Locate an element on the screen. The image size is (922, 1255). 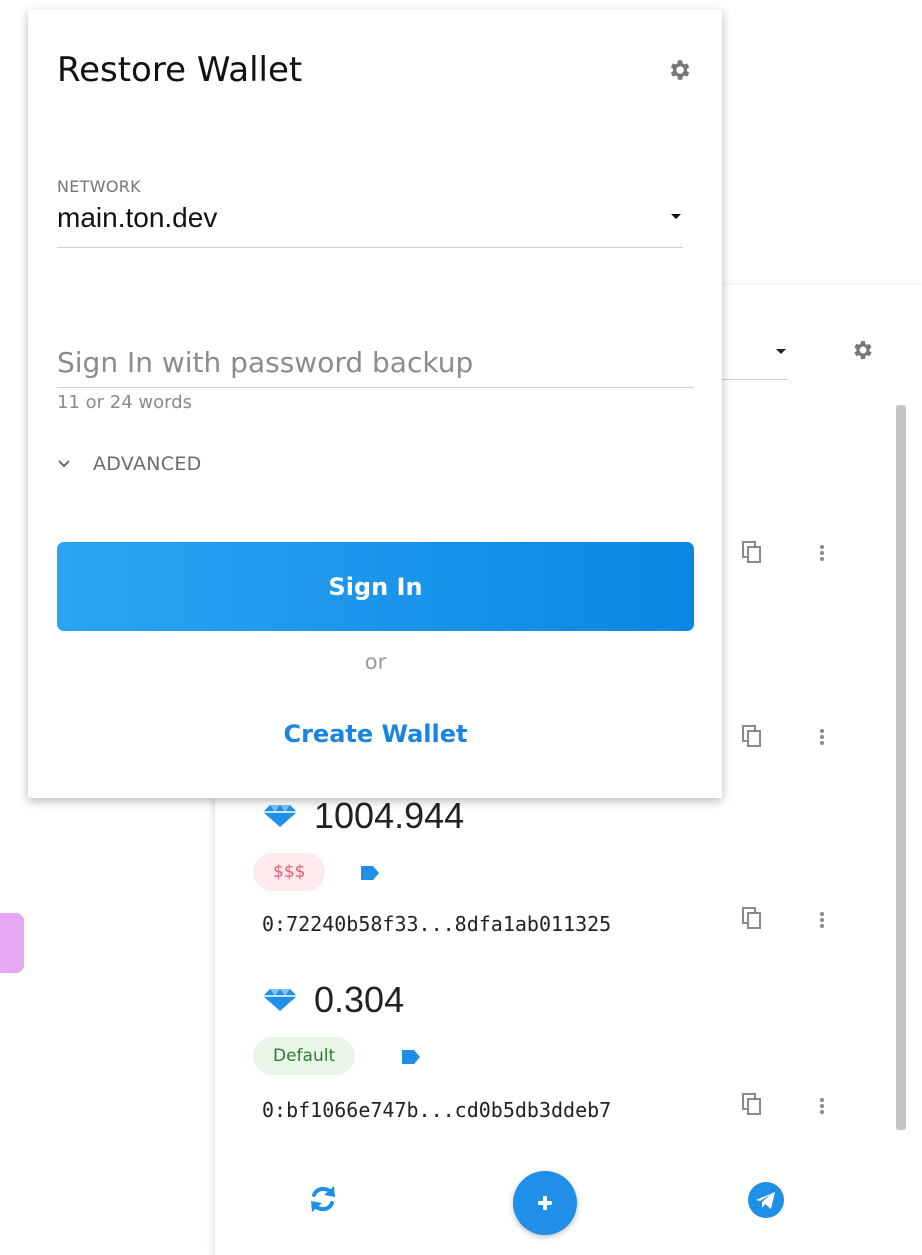
network-select-underline is located at coordinates (370, 247).